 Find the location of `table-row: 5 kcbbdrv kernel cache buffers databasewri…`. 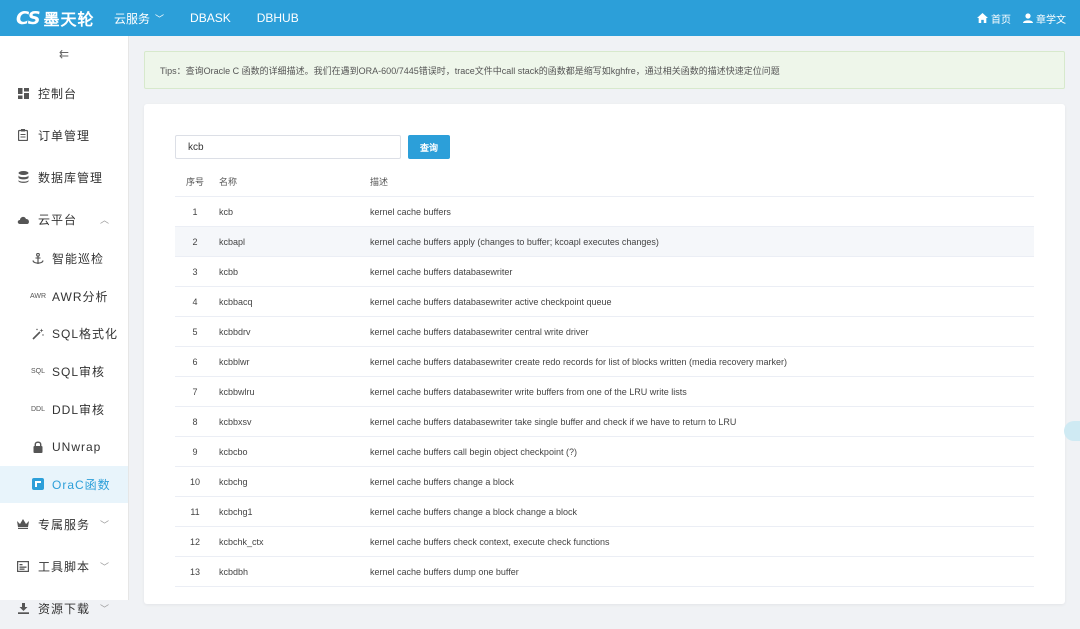

table-row: 5 kcbbdrv kernel cache buffers databasewri… is located at coordinates (604, 332).